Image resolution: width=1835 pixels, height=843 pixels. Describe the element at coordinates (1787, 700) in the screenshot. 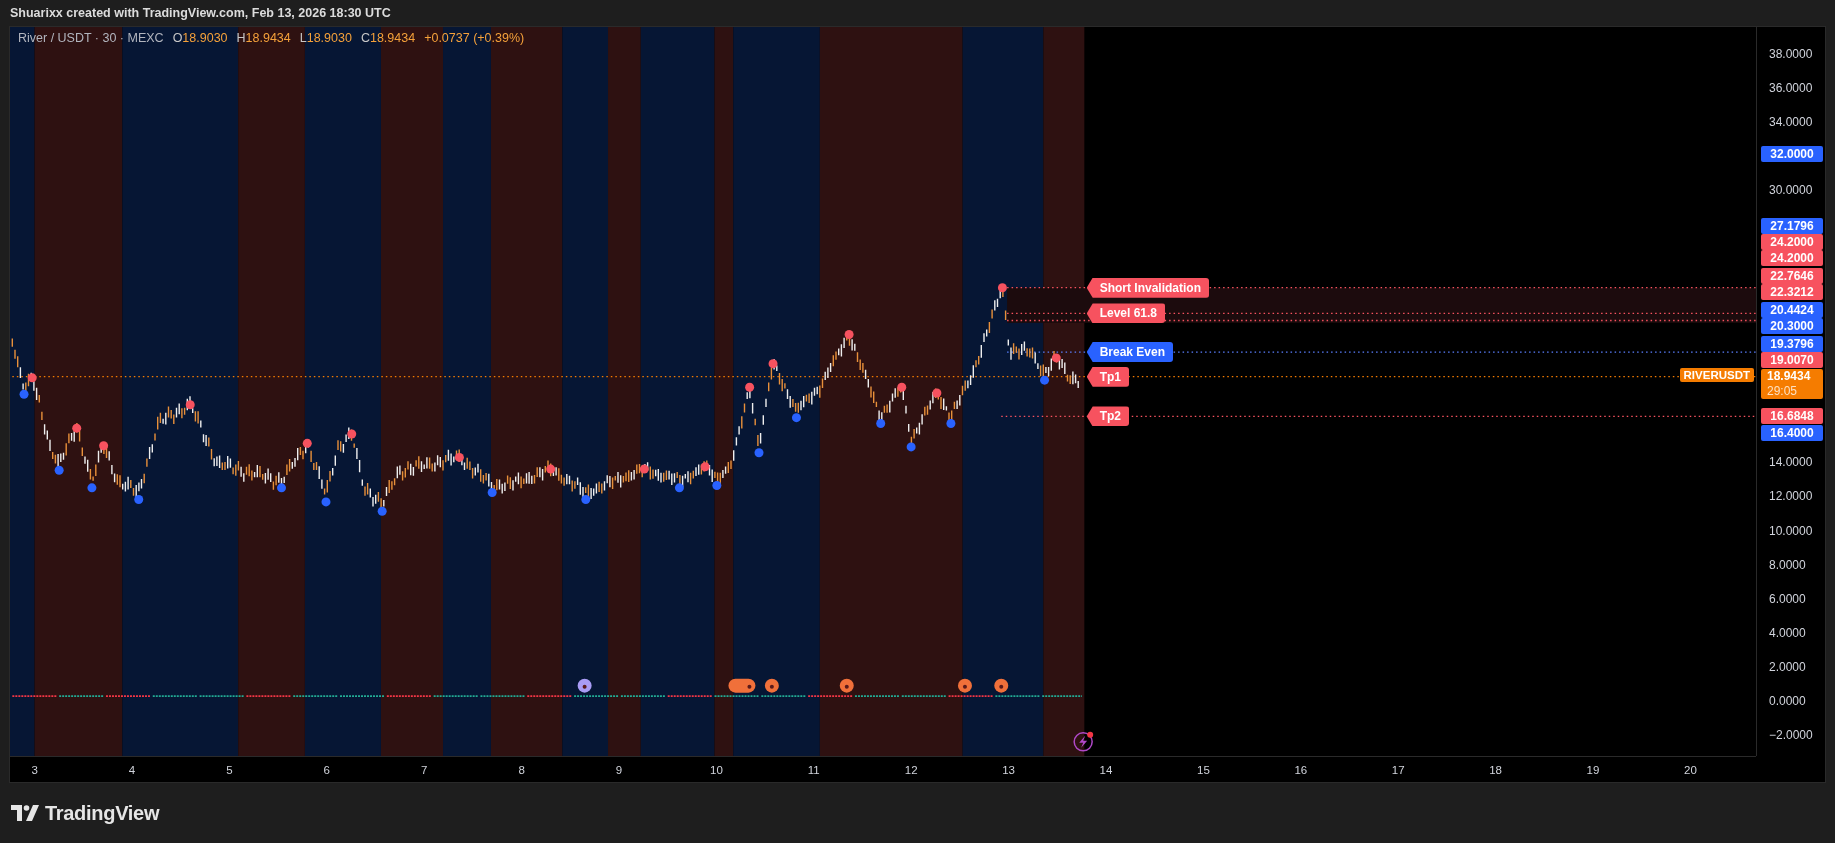

I see `price-tick: 0.0000` at that location.